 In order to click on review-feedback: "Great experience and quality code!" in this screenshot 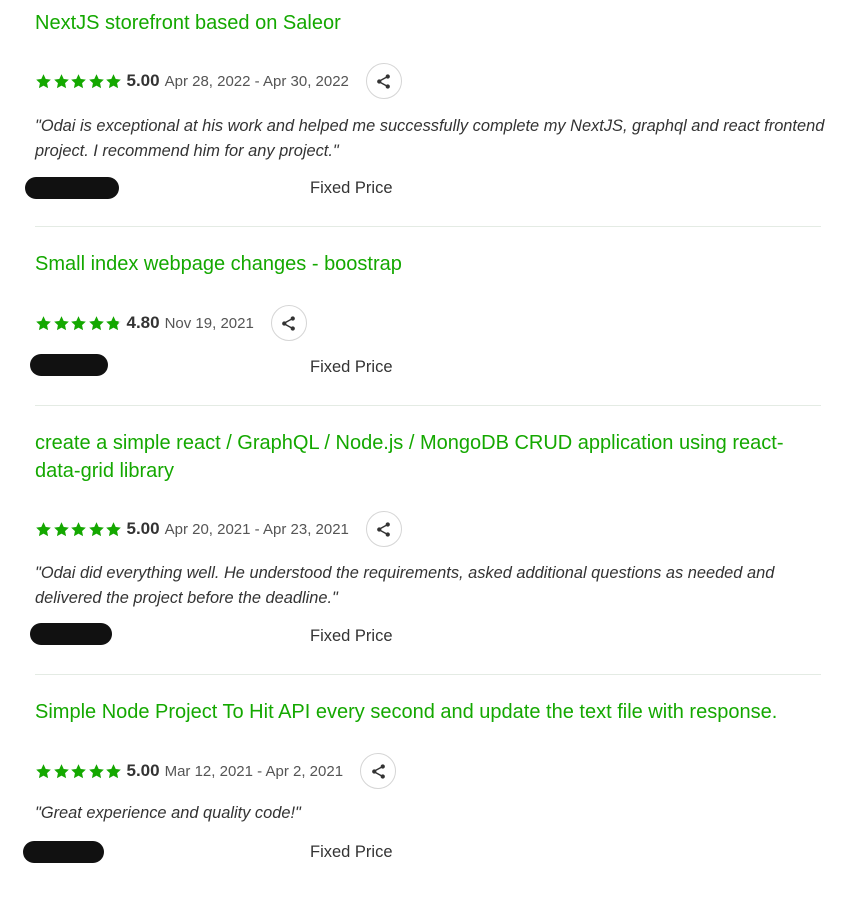, I will do `click(168, 813)`.